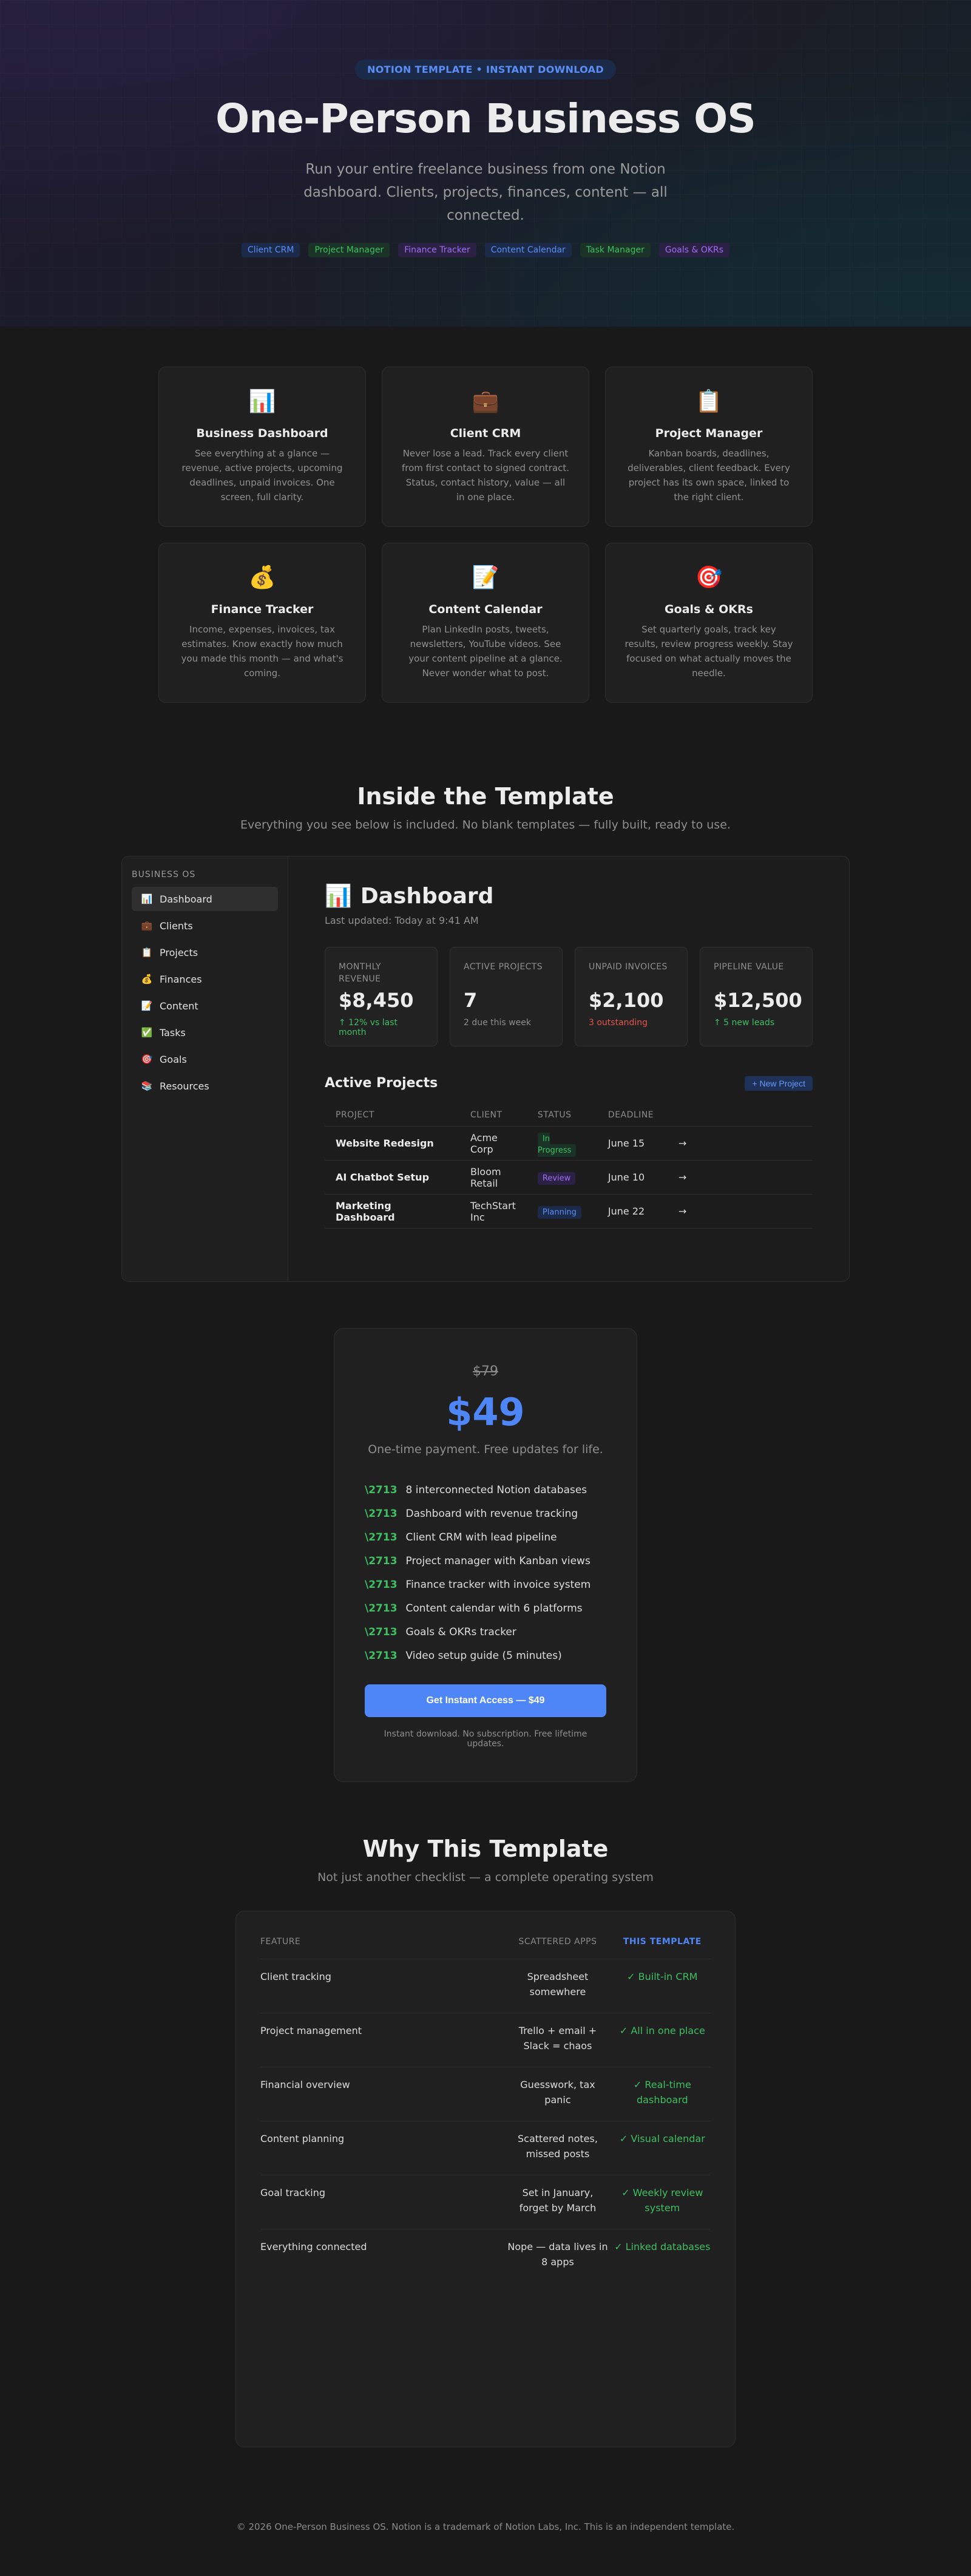 The image size is (971, 2576). I want to click on feature-name: Client tracking, so click(381, 1986).